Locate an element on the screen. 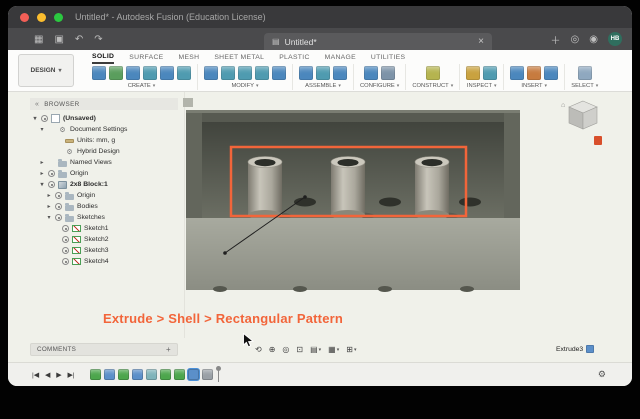 This screenshot has height=419, width=640. step-back-icon: ◀ is located at coordinates (47, 375).